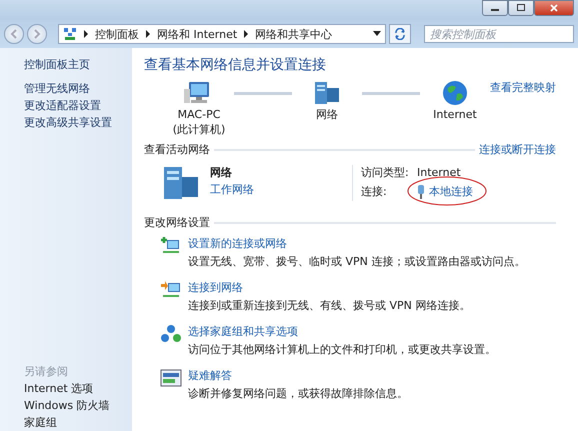 This screenshot has width=578, height=431. I want to click on breadcrumb: 控制面板, so click(117, 34).